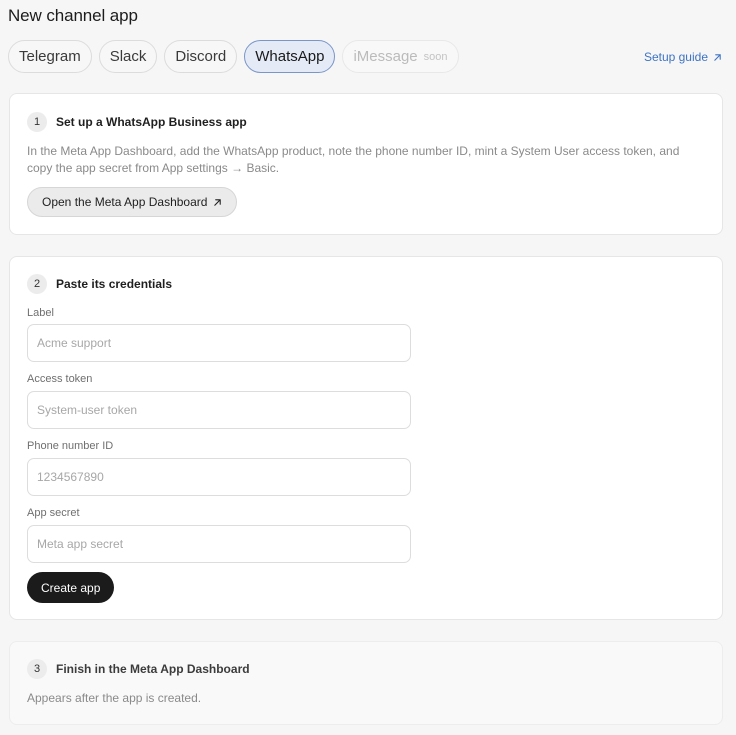  What do you see at coordinates (151, 122) in the screenshot?
I see `step-title: Set up a WhatsApp Business app` at bounding box center [151, 122].